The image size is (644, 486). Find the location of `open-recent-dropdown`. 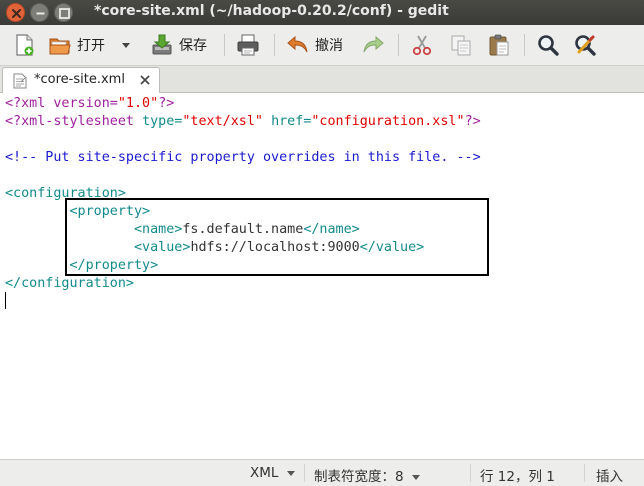

open-recent-dropdown is located at coordinates (126, 45).